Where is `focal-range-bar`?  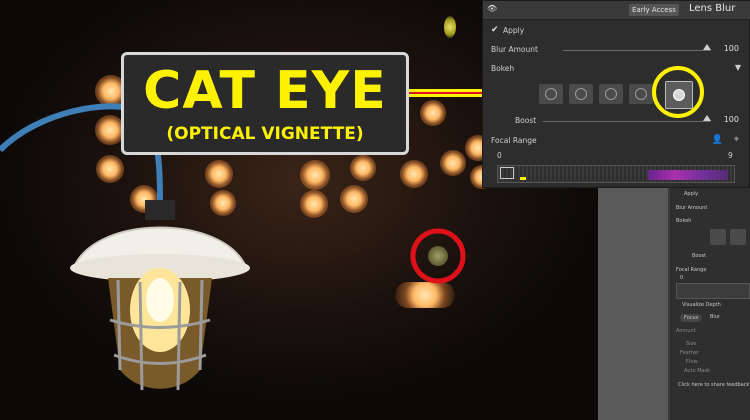 focal-range-bar is located at coordinates (616, 174).